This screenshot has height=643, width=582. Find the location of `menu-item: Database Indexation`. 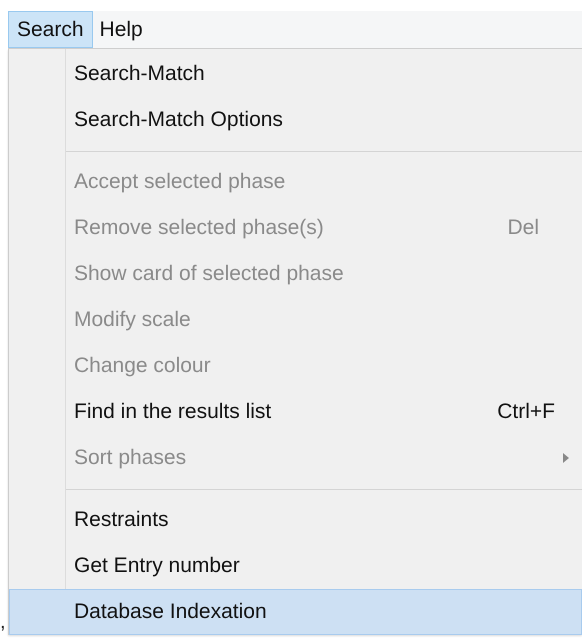

menu-item: Database Indexation is located at coordinates (295, 612).